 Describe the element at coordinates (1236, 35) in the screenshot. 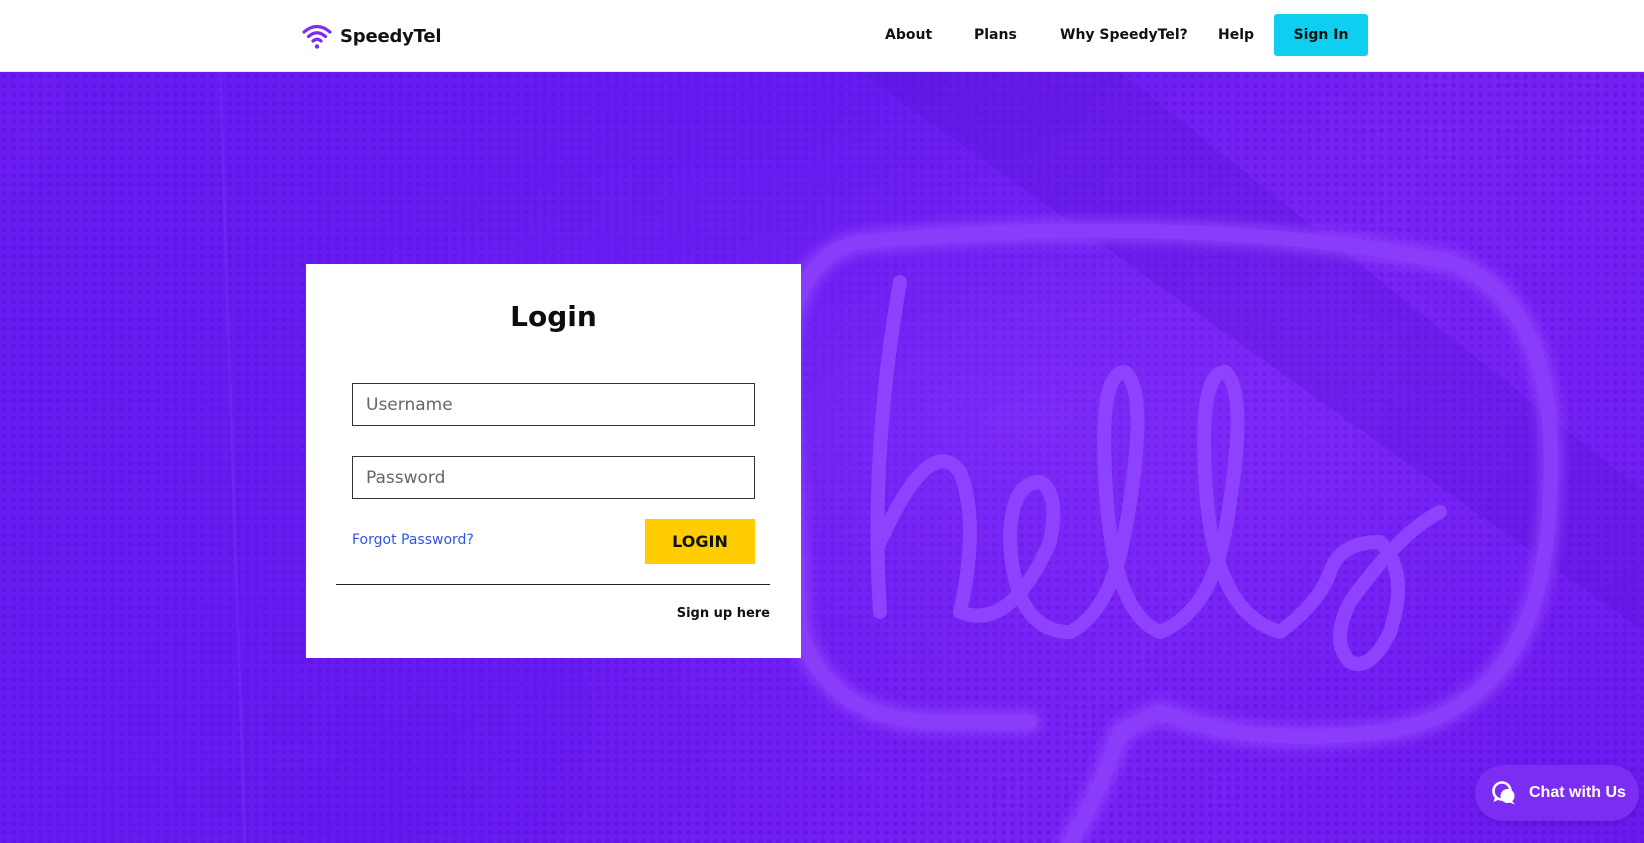

I see `nav-help: Help` at that location.